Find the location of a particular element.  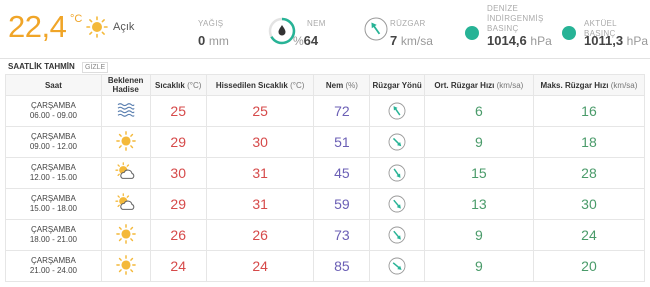

table-row: ÇARŞAMBA 21.00 - 24.00 24 24 85 9 20 is located at coordinates (325, 266).